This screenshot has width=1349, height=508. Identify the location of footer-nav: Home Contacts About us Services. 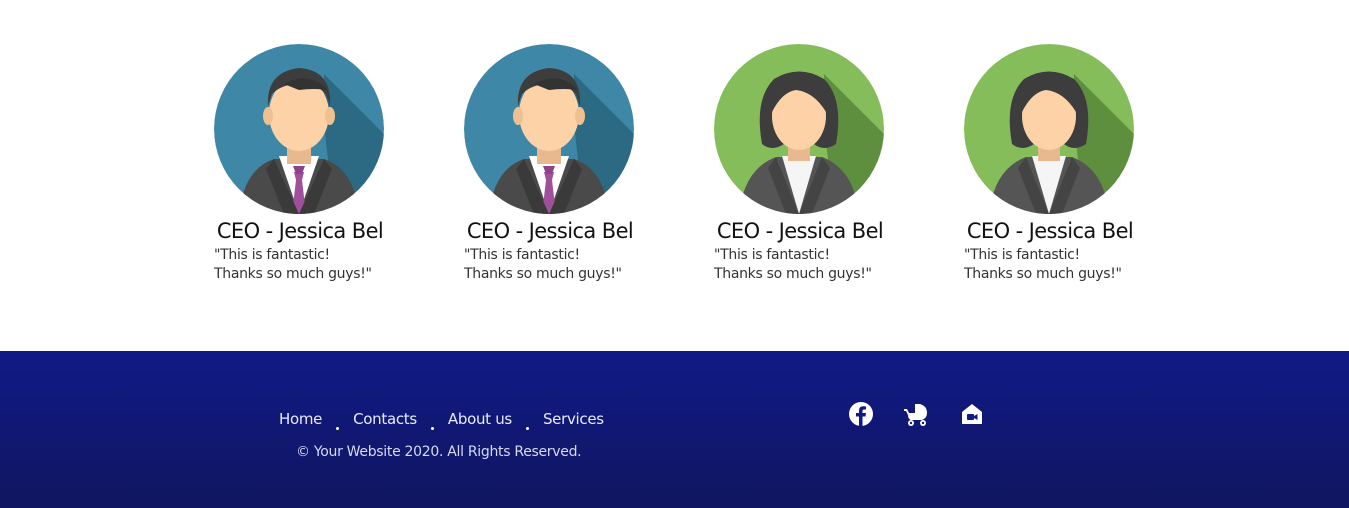
(441, 420).